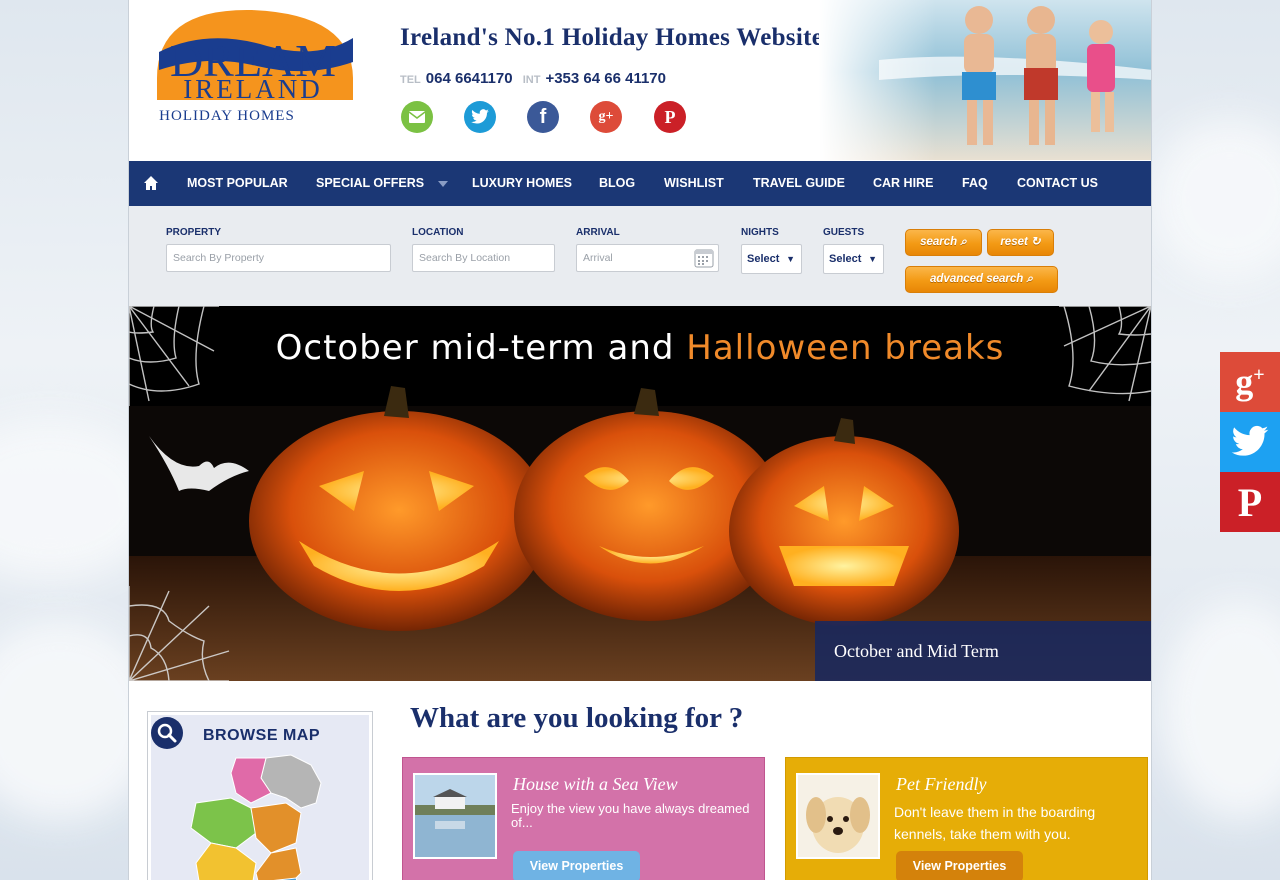 The width and height of the screenshot is (1280, 880). I want to click on site-logo: DREAM IRELAND HOLIDAY HOMES, so click(253, 71).